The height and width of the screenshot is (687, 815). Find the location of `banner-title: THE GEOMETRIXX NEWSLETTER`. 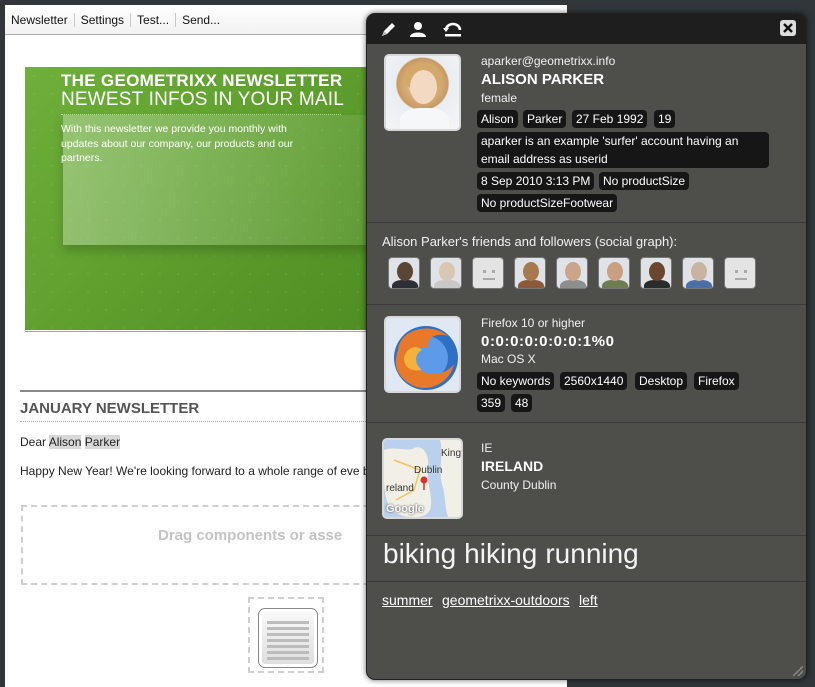

banner-title: THE GEOMETRIXX NEWSLETTER is located at coordinates (202, 80).